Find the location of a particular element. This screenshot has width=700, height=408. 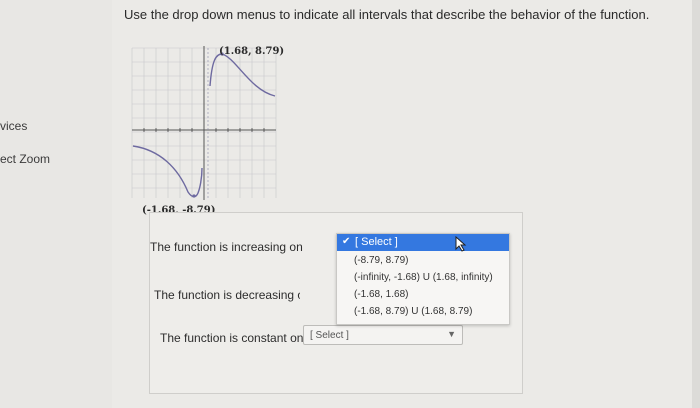

dropdown-option: (-8.79, 8.79) is located at coordinates (381, 260).